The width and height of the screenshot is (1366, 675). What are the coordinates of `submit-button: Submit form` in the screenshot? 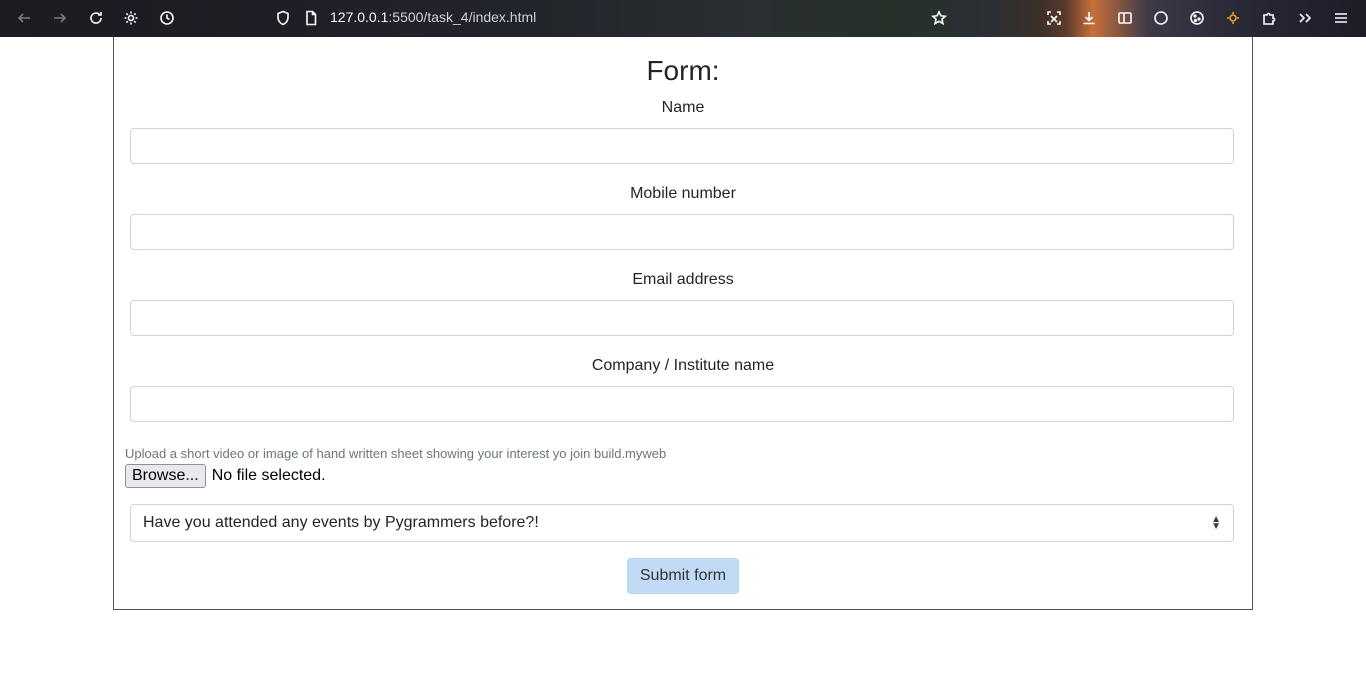 It's located at (683, 576).